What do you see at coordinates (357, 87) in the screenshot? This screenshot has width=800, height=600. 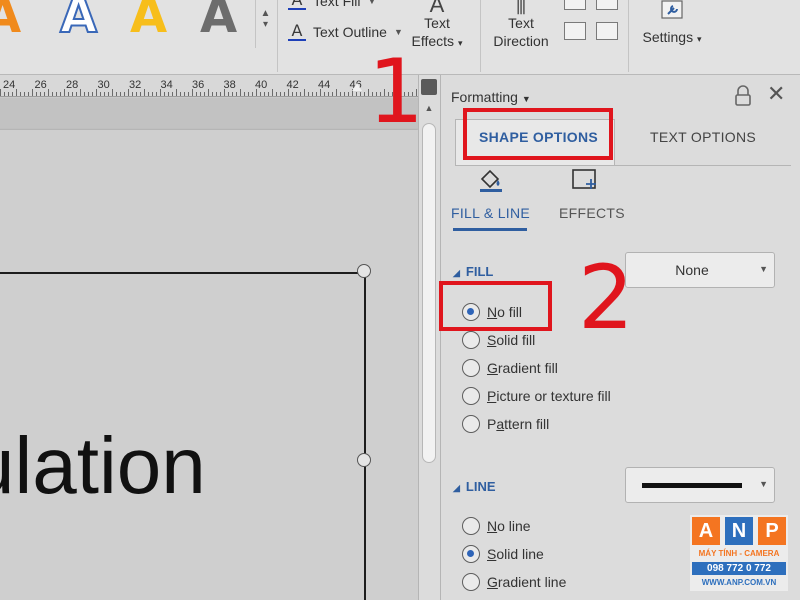 I see `right-indent-marker` at bounding box center [357, 87].